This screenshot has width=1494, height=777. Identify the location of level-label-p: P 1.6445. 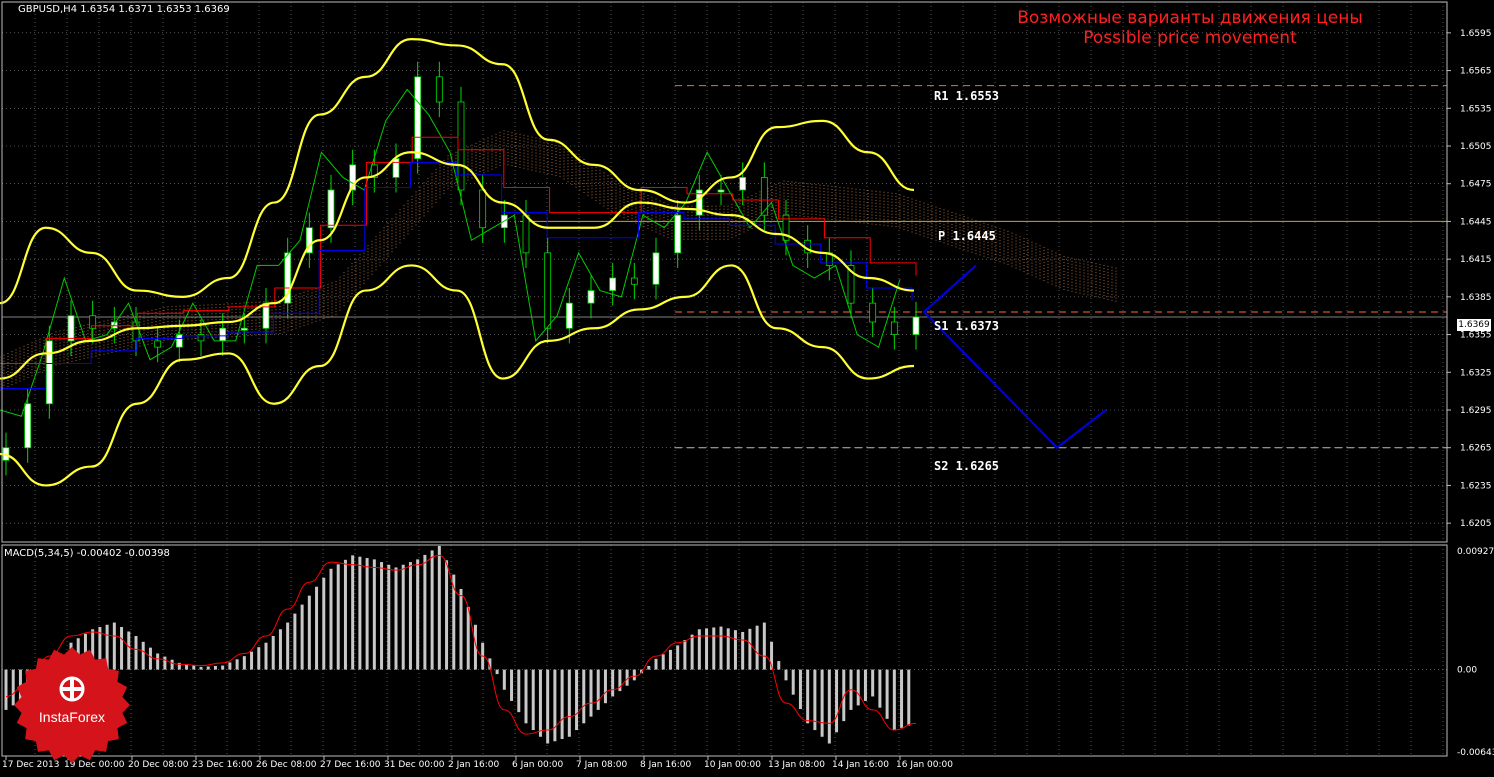
(967, 236).